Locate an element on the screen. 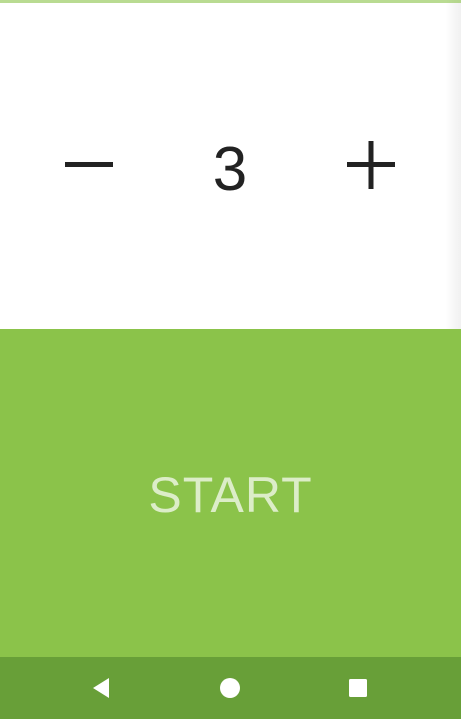  plus-icon is located at coordinates (371, 165).